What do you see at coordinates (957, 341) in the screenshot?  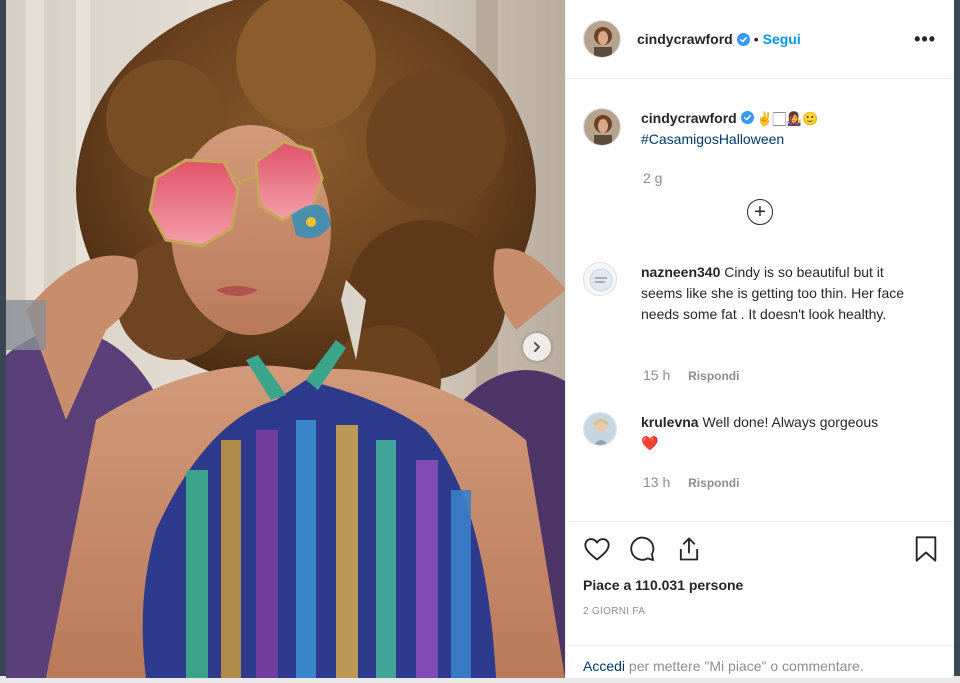 I see `backdrop-edge-right` at bounding box center [957, 341].